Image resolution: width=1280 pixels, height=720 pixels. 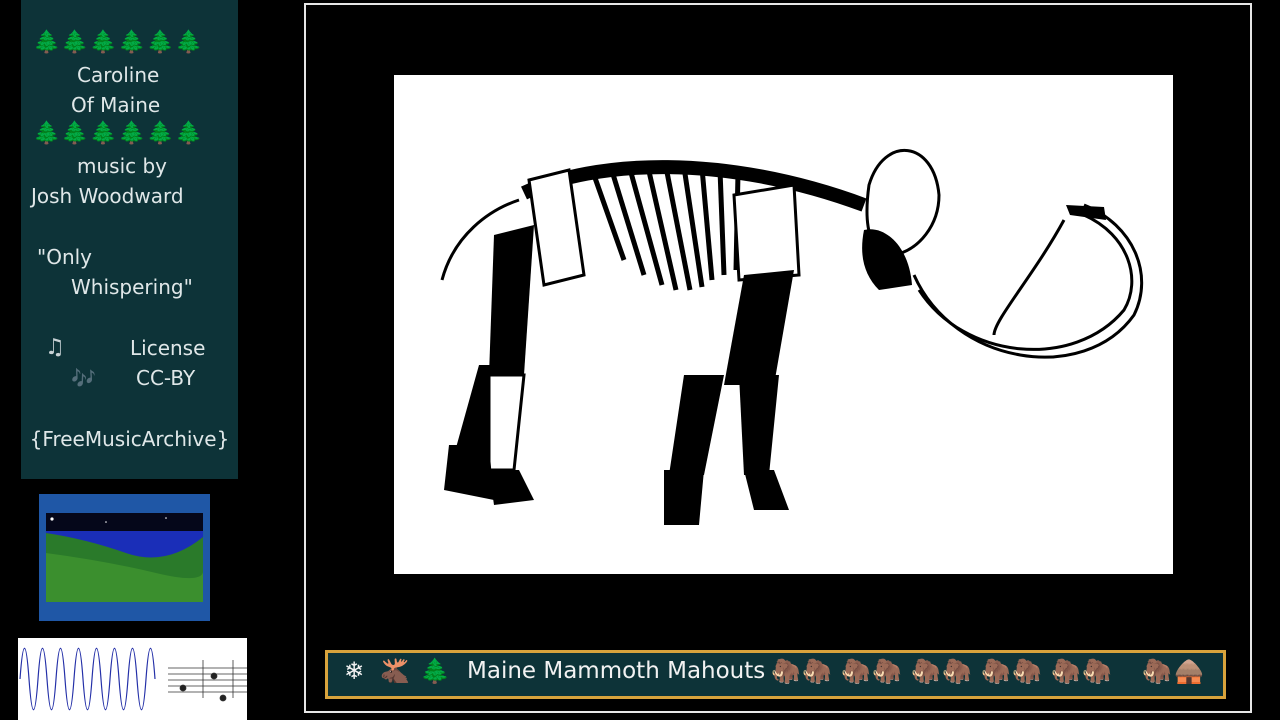 What do you see at coordinates (122, 166) in the screenshot?
I see `music-by-label: music by` at bounding box center [122, 166].